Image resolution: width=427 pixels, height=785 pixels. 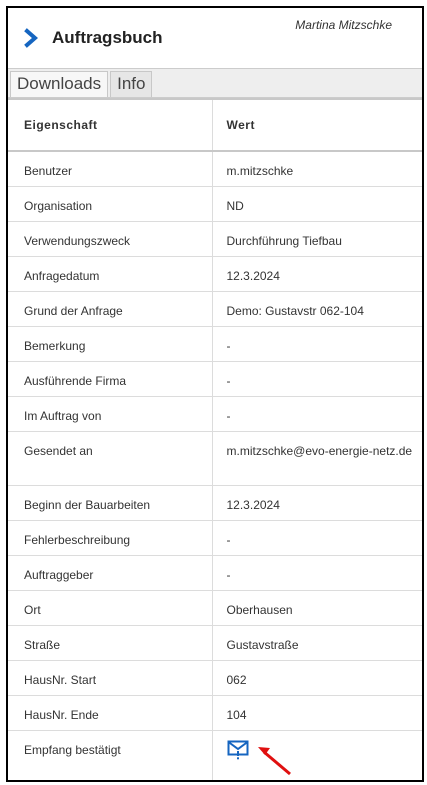 I want to click on property-value: Demo: Gustavstr 062-104, so click(x=316, y=309).